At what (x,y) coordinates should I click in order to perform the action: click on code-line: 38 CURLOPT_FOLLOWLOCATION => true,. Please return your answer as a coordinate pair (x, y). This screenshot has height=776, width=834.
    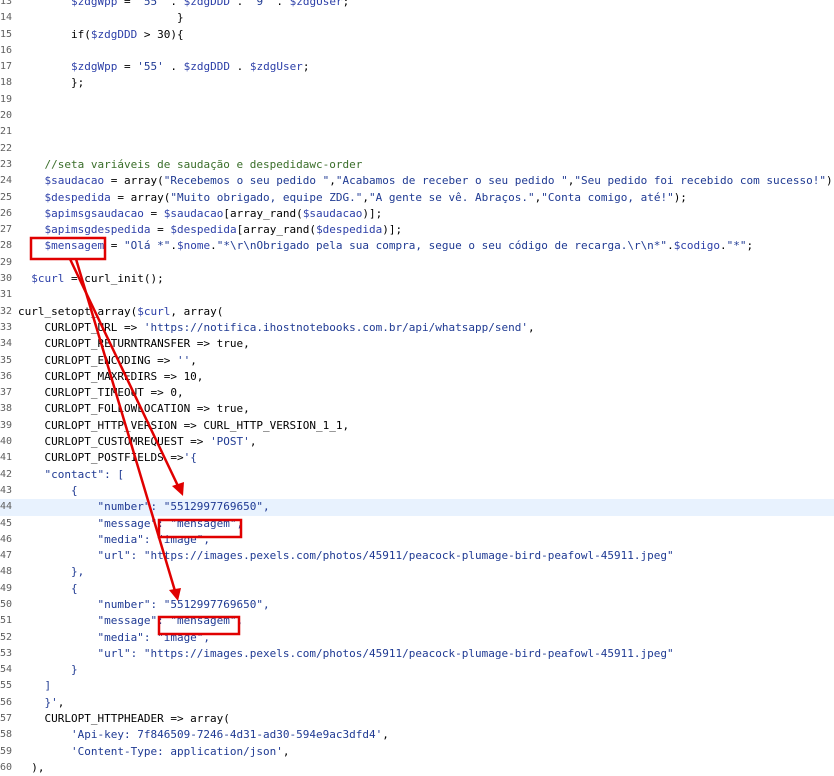
    Looking at the image, I should click on (417, 409).